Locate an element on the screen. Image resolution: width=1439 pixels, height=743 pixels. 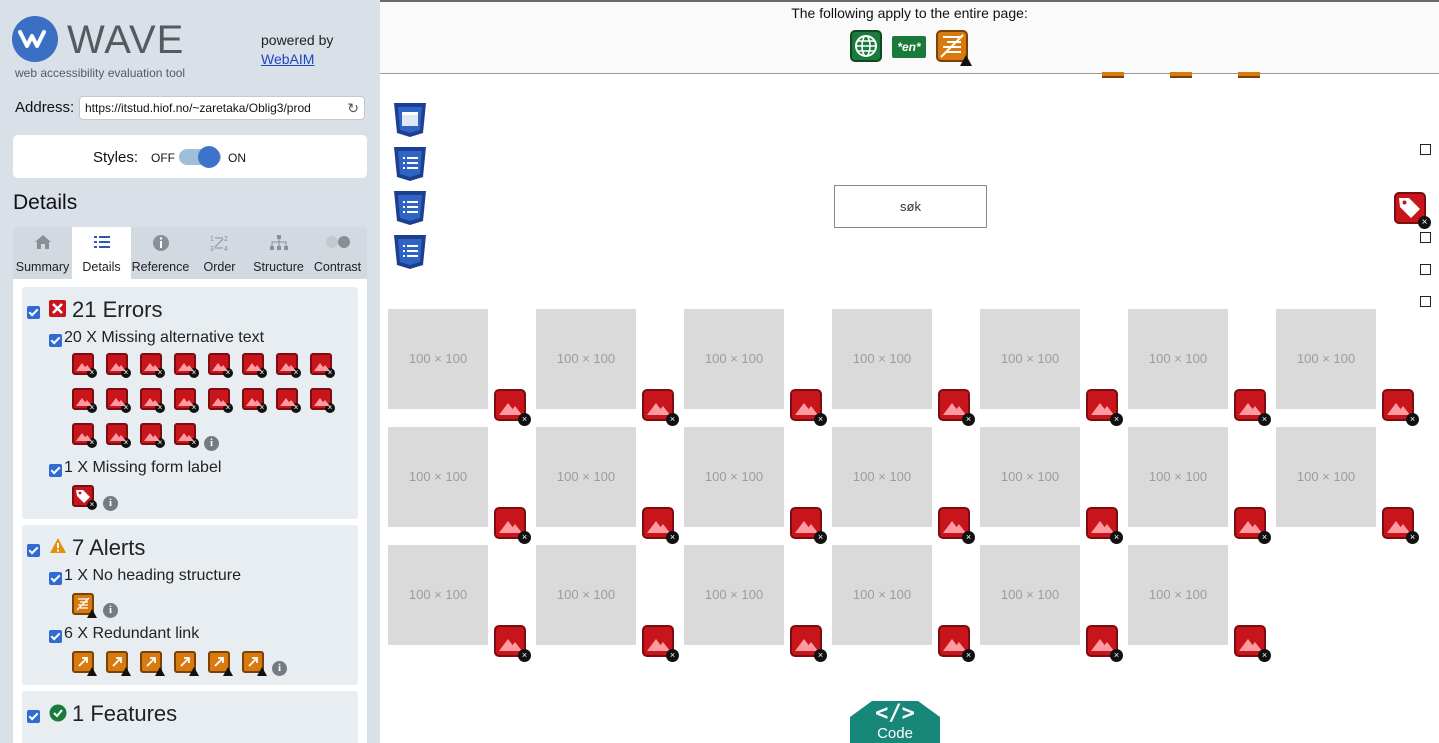
tab-reference: Reference is located at coordinates (160, 253).